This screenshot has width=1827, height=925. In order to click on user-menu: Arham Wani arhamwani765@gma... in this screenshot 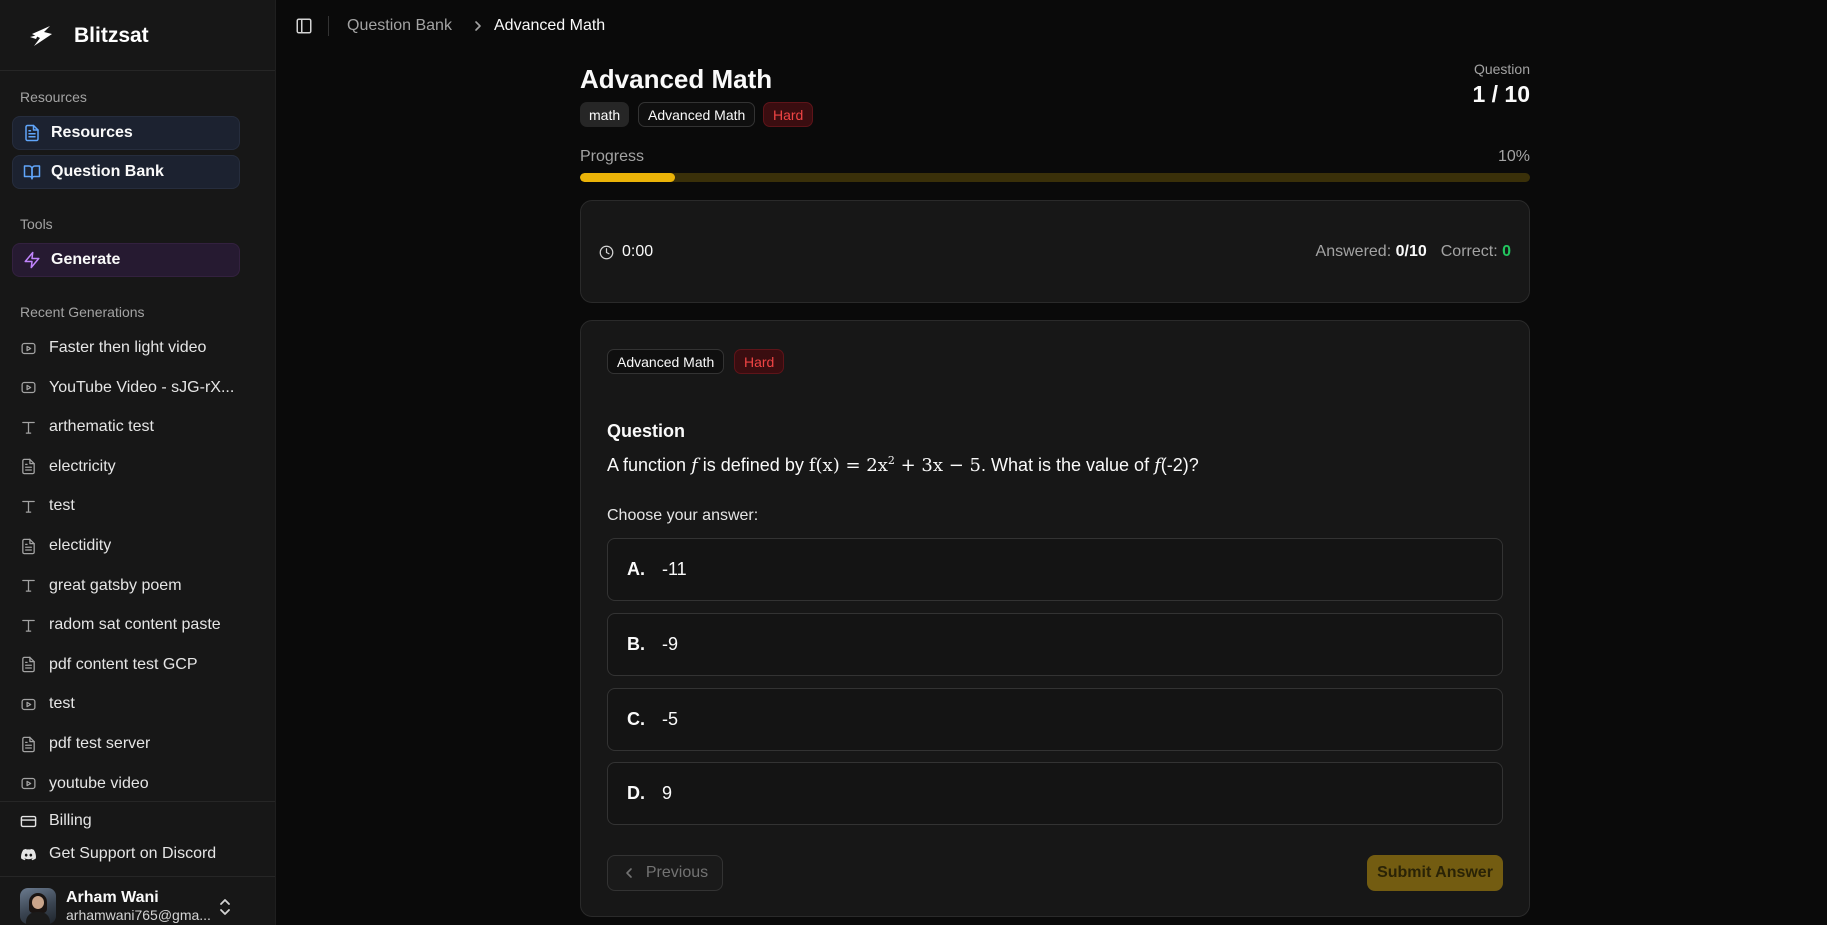, I will do `click(128, 905)`.